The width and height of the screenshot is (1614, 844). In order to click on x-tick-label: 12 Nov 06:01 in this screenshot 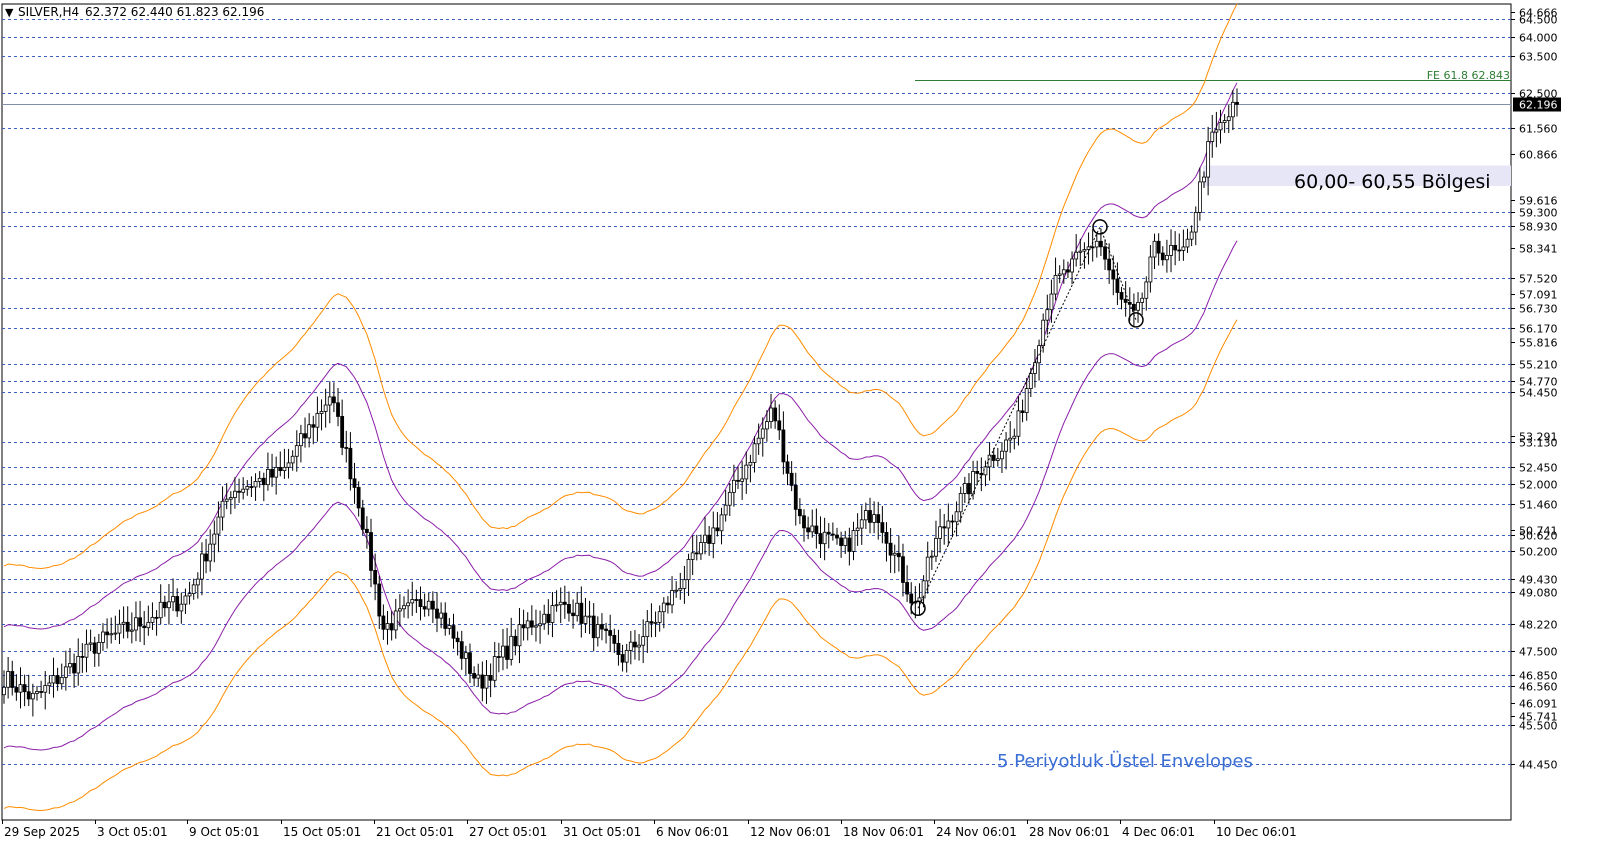, I will do `click(790, 832)`.